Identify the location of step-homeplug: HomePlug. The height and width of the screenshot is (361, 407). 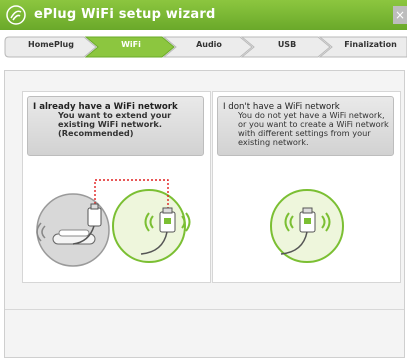
(51, 44).